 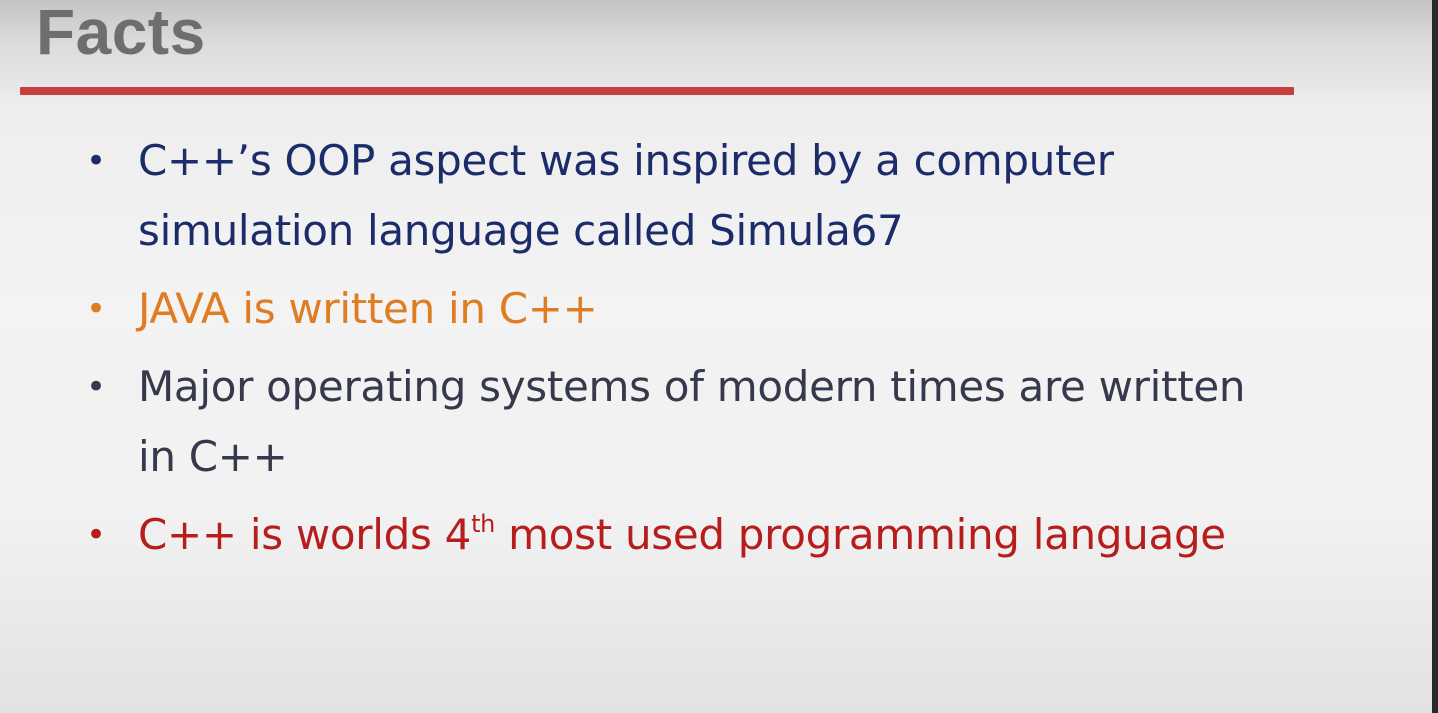 I want to click on bullet-item-java: • JAVA is written in C++, so click(x=684, y=309).